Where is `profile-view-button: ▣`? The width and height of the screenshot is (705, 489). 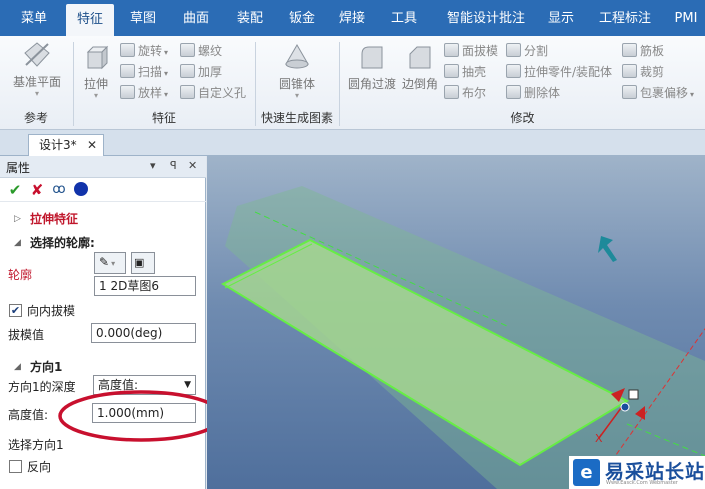
profile-view-button: ▣ is located at coordinates (143, 263).